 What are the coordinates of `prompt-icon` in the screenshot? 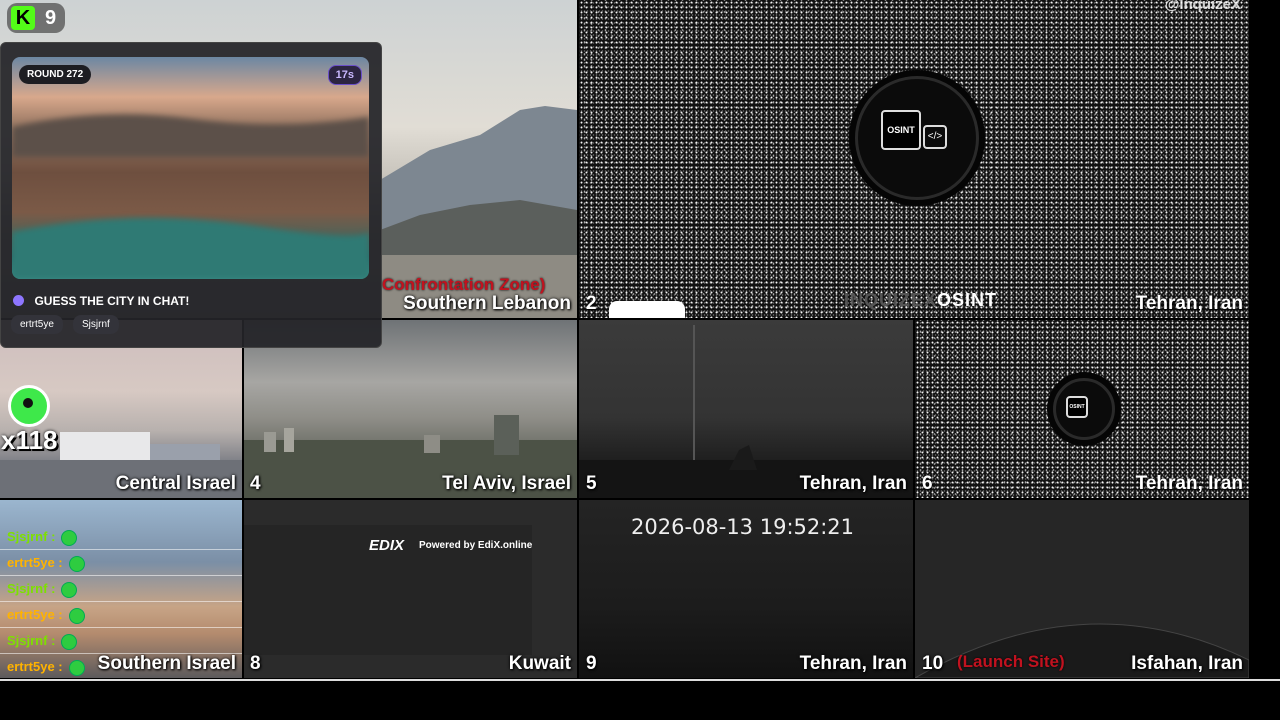 It's located at (18, 301).